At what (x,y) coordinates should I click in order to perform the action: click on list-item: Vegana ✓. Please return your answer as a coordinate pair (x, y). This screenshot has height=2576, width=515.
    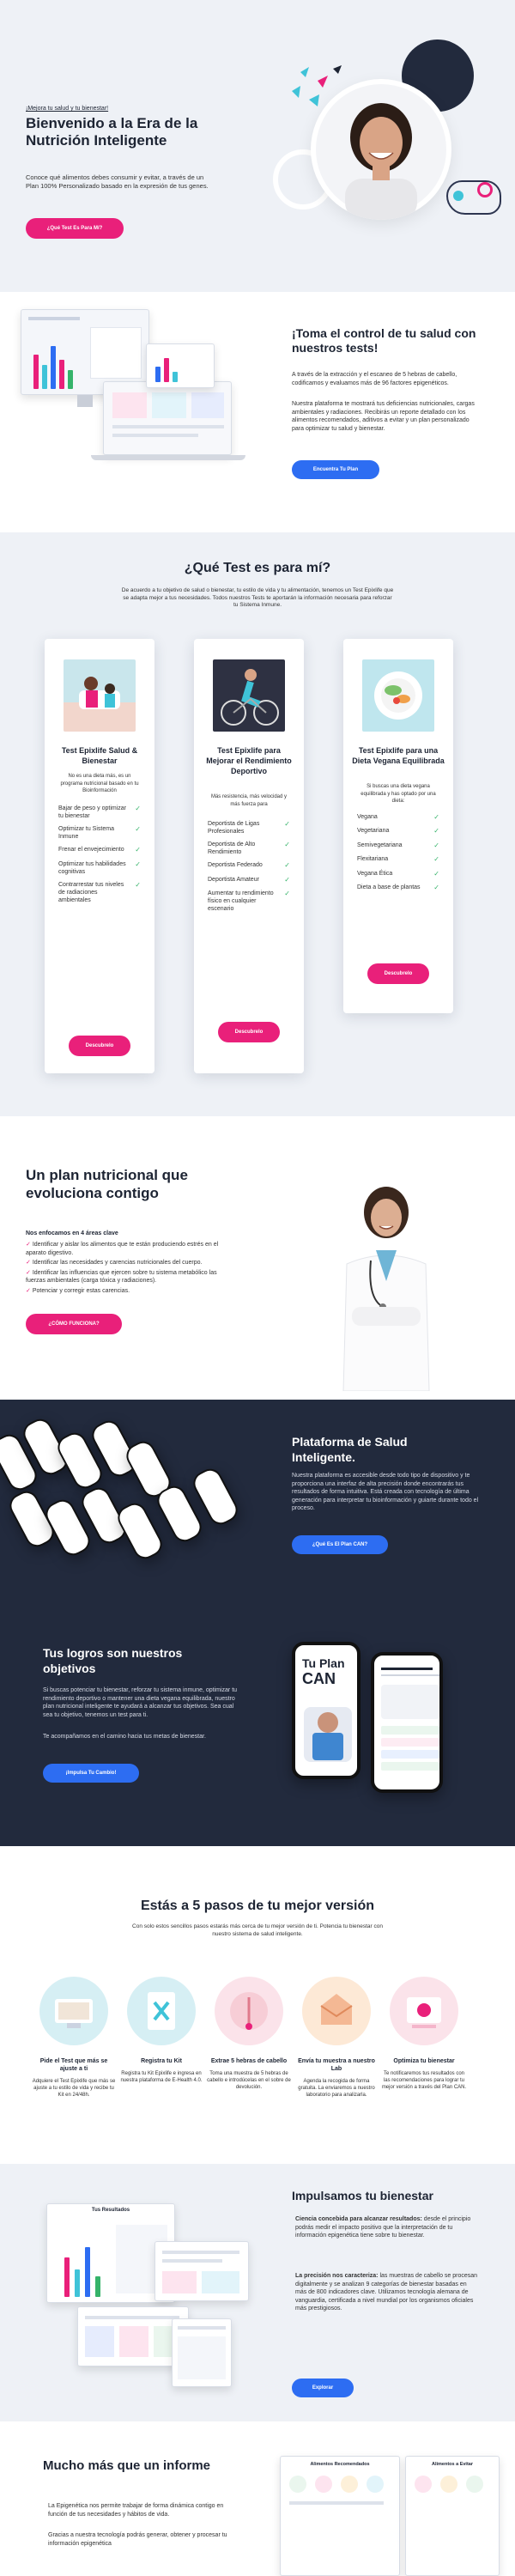
    Looking at the image, I should click on (398, 817).